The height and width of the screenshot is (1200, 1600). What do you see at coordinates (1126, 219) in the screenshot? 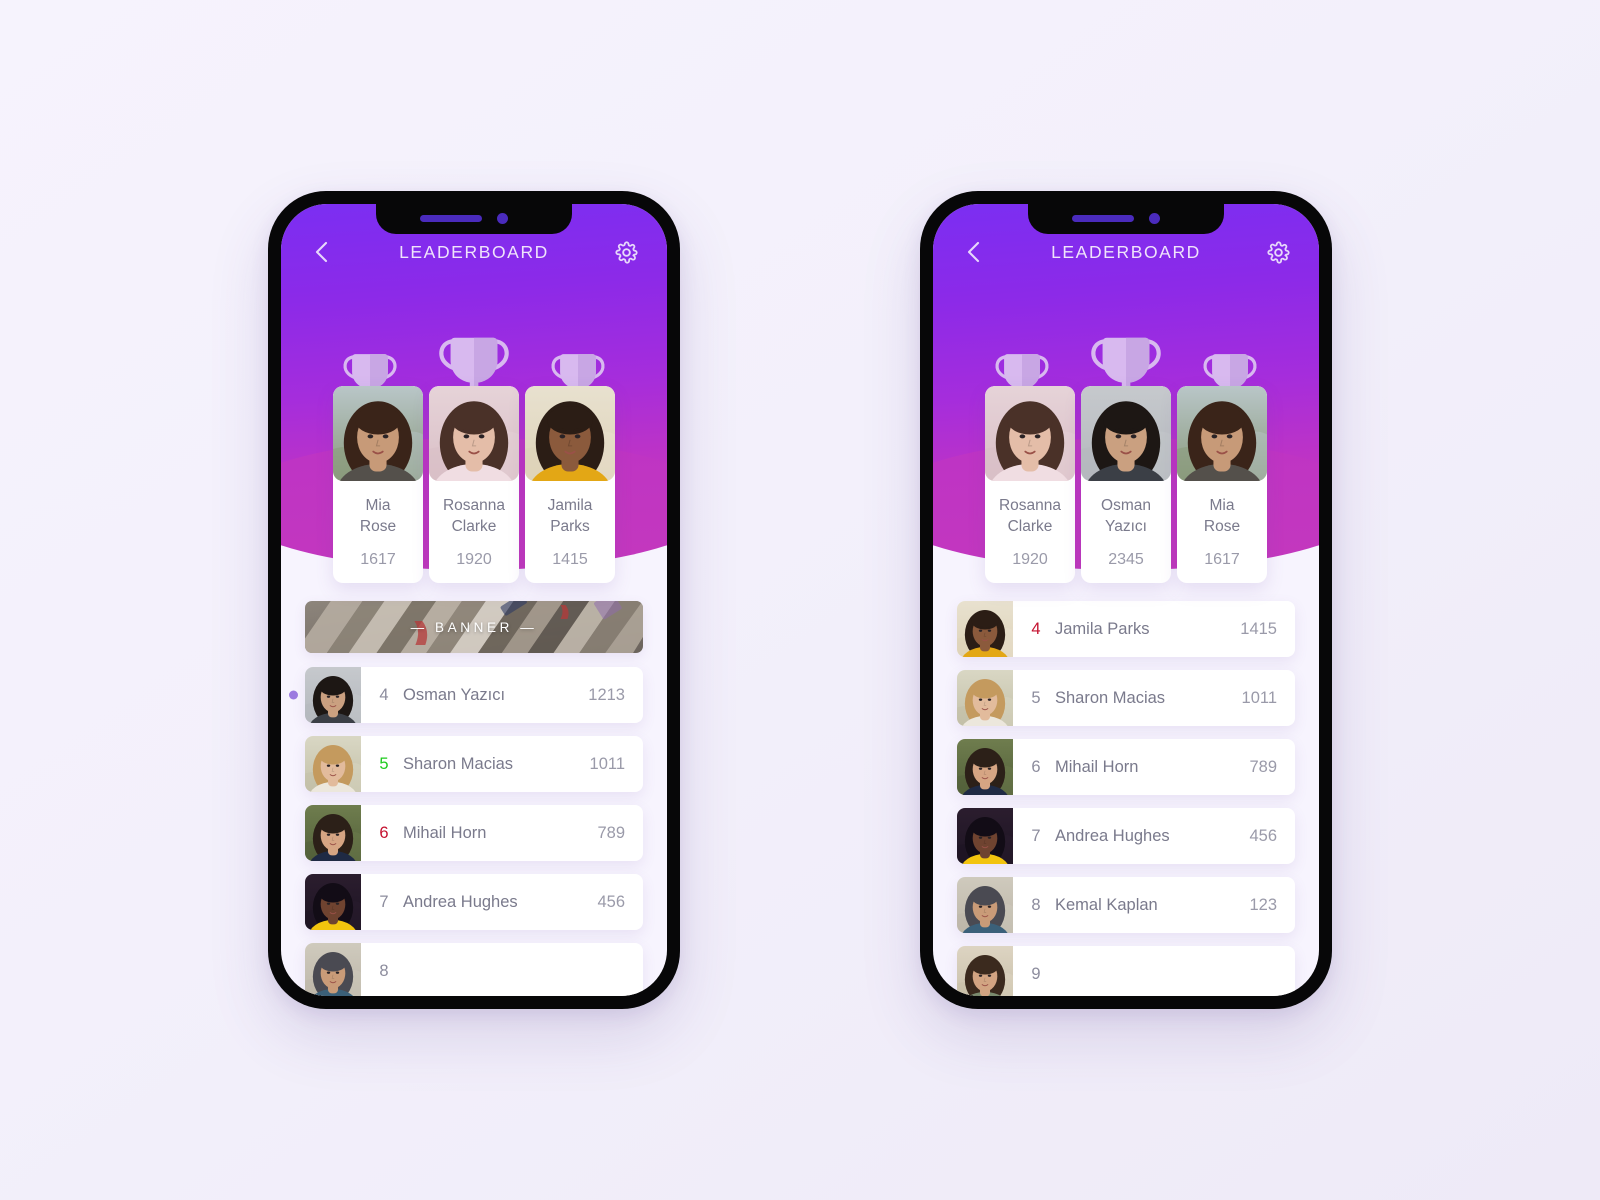
I see `phone-notch` at bounding box center [1126, 219].